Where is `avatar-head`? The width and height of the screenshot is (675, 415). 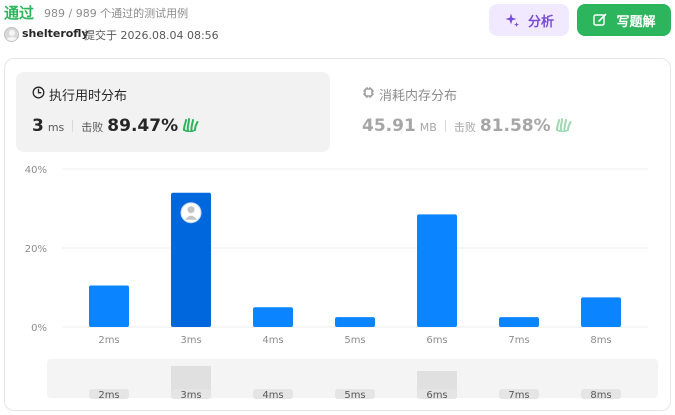
avatar-head is located at coordinates (191, 210).